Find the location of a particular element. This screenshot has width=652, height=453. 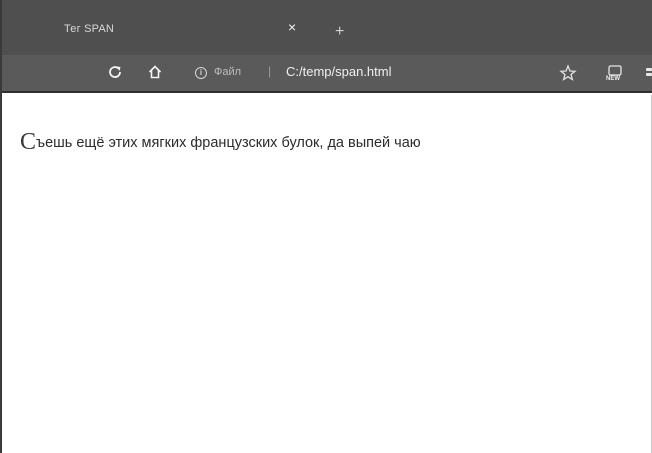

navigation-toolbar: i Файл | C:/temp/span.html NEW is located at coordinates (327, 74).